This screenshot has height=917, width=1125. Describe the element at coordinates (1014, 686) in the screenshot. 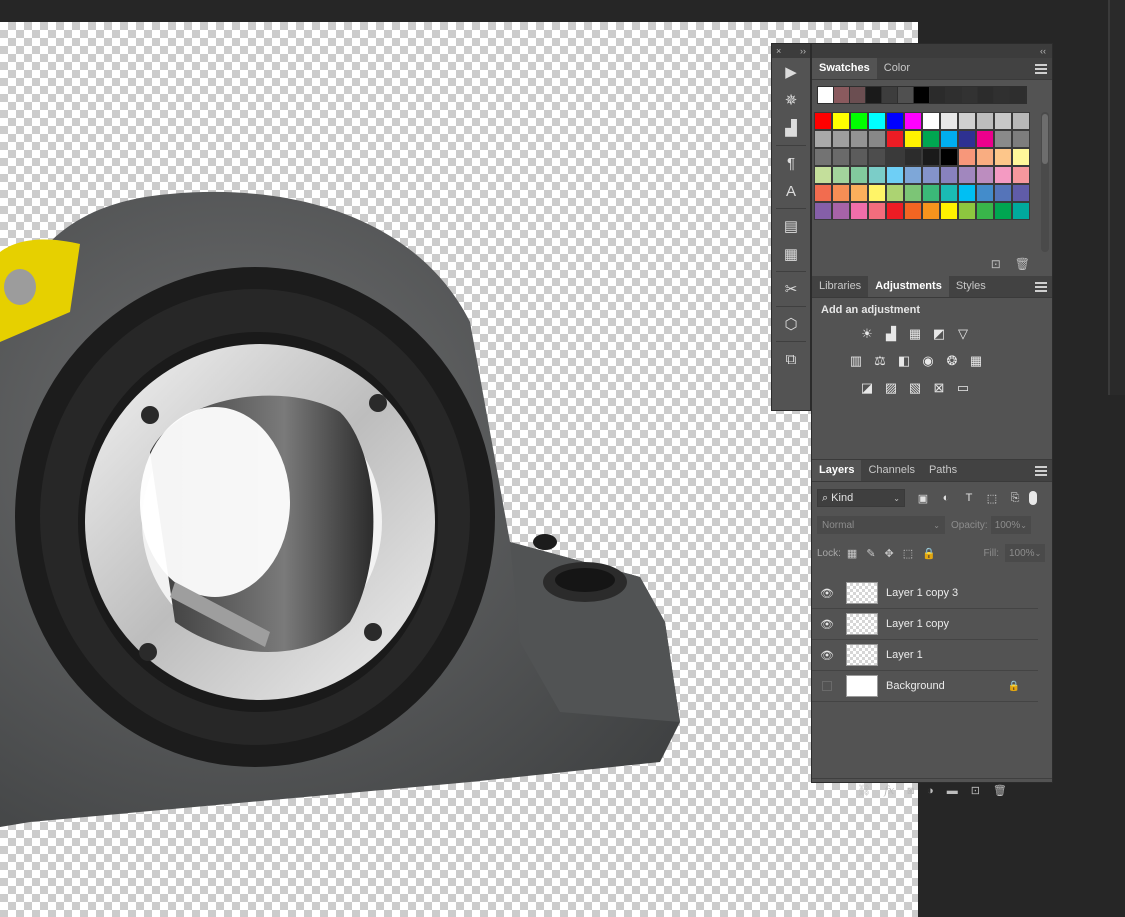

I see `lock-icon: 🔒` at that location.